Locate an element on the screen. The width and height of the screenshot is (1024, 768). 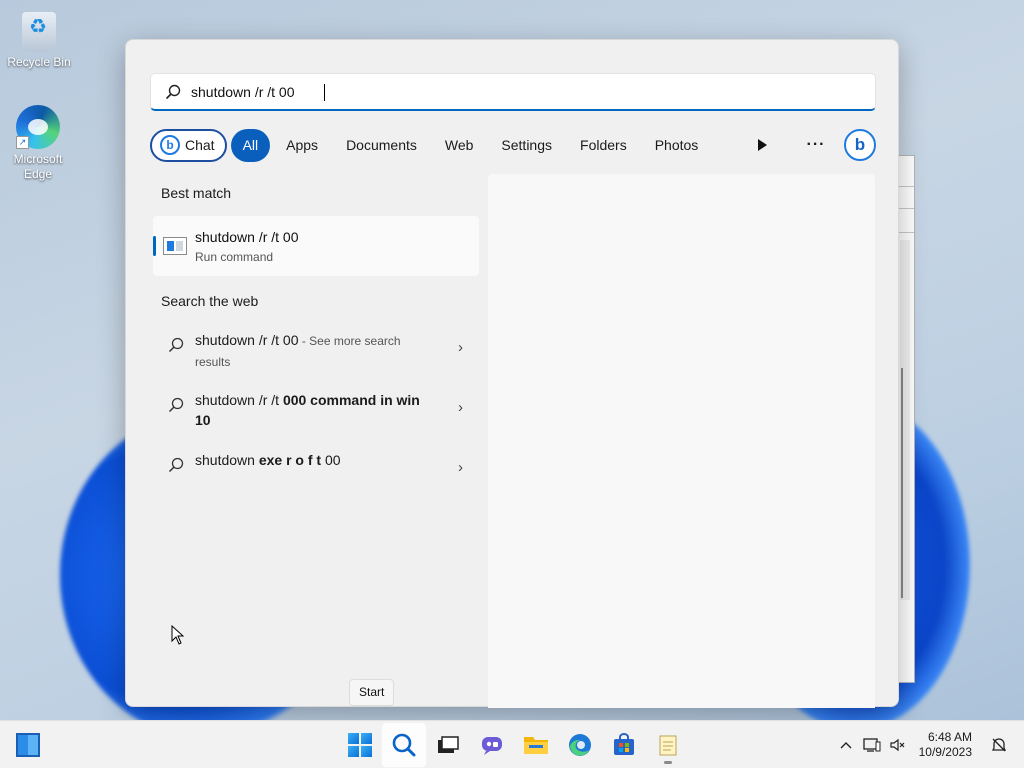
system-tray: 6:48 AM 10/9/2023 is located at coordinates (928, 744).